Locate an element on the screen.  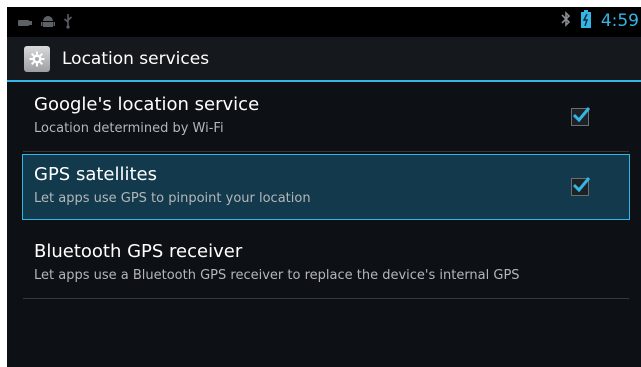
item-title: GPS satellites is located at coordinates (96, 174).